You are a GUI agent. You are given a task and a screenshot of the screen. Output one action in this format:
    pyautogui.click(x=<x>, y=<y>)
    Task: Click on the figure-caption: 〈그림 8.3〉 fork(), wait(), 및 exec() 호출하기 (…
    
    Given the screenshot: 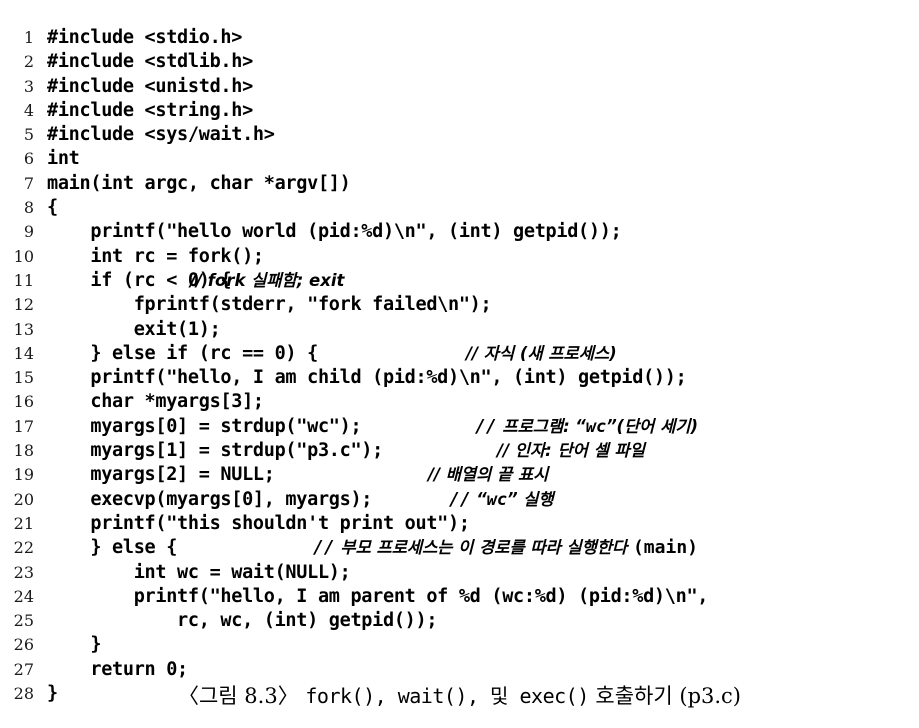 What is the action you would take?
    pyautogui.click(x=459, y=695)
    